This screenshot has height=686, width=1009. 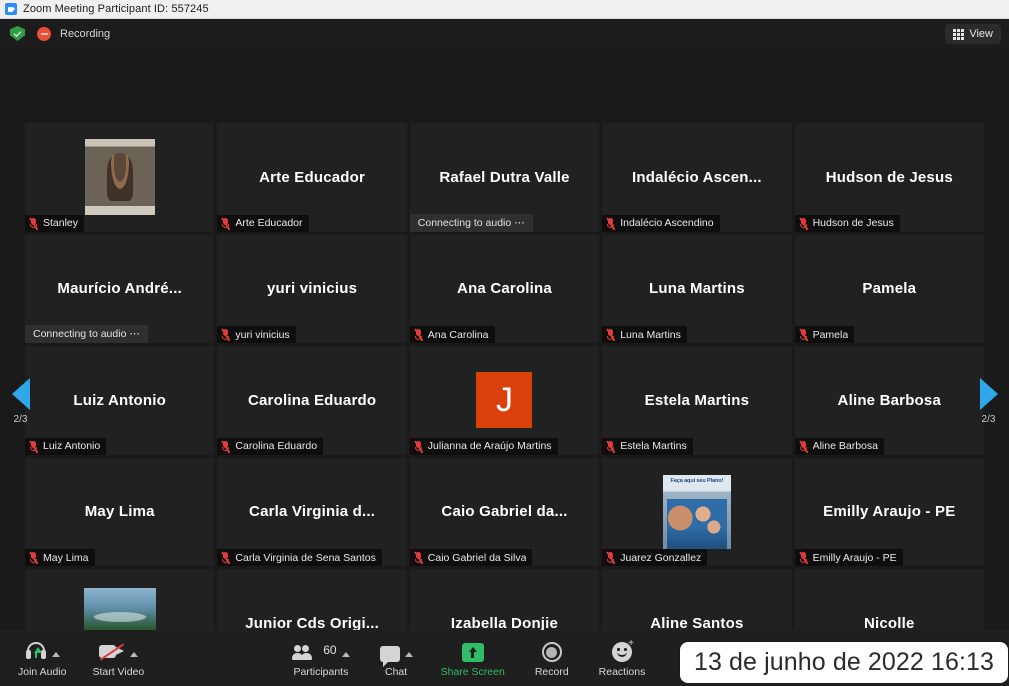 I want to click on participants-button: 60 Participants, so click(x=321, y=658).